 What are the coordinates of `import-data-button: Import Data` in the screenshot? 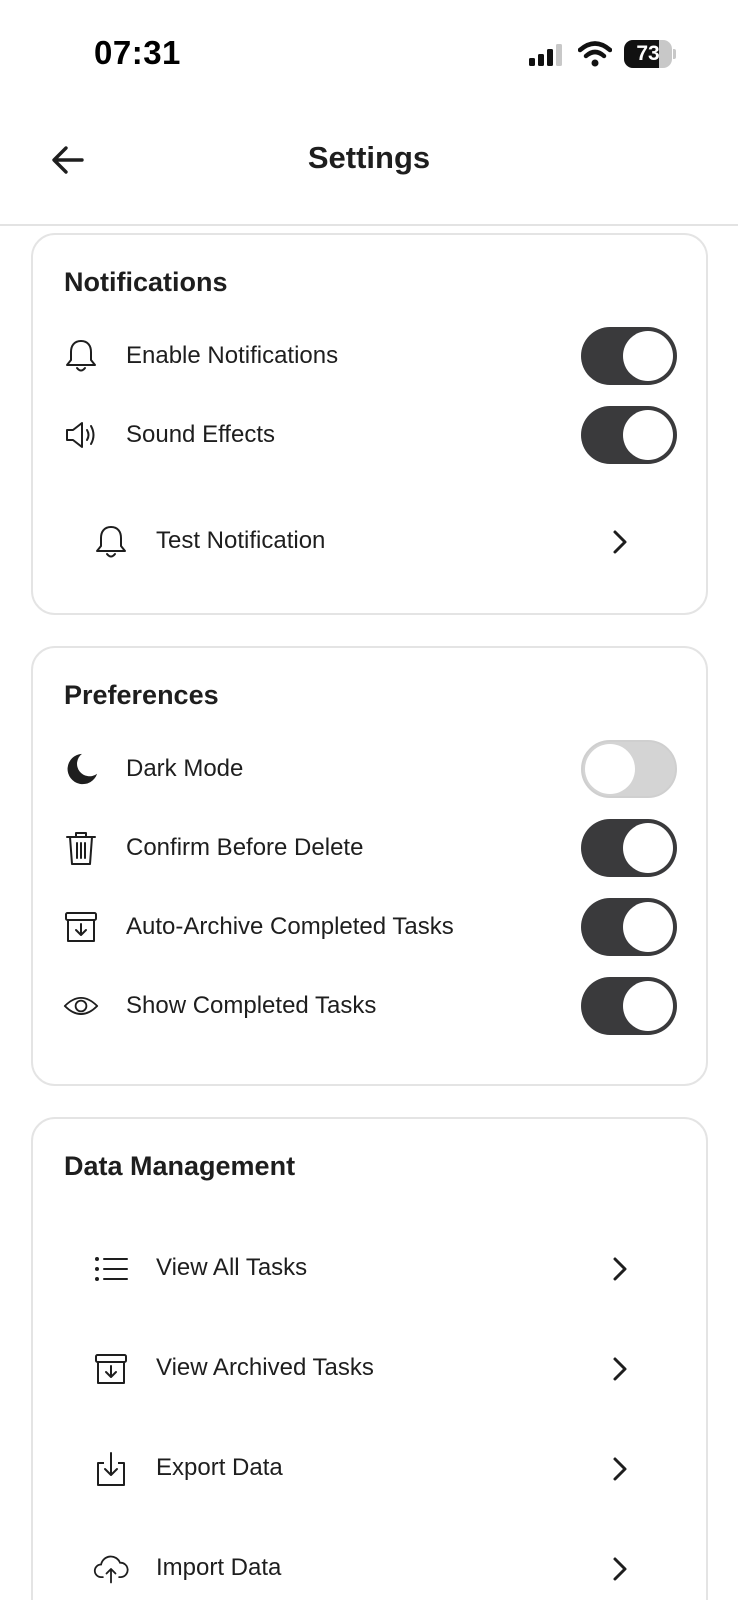 It's located at (369, 1567).